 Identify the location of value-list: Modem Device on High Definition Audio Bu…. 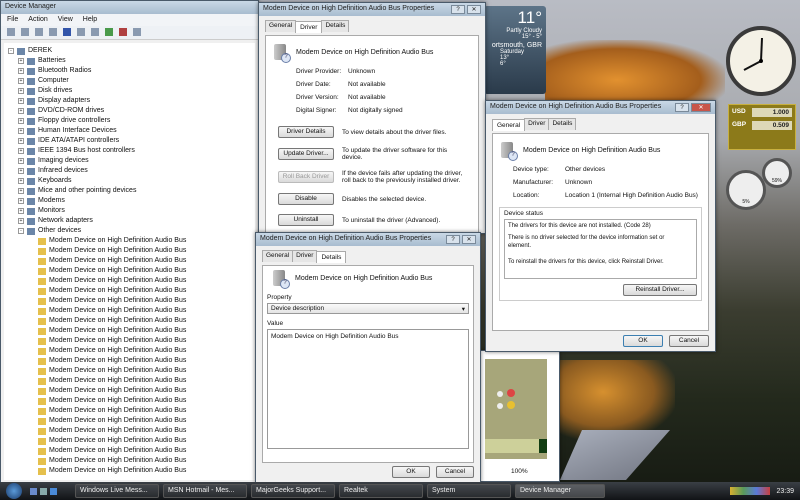
(368, 389).